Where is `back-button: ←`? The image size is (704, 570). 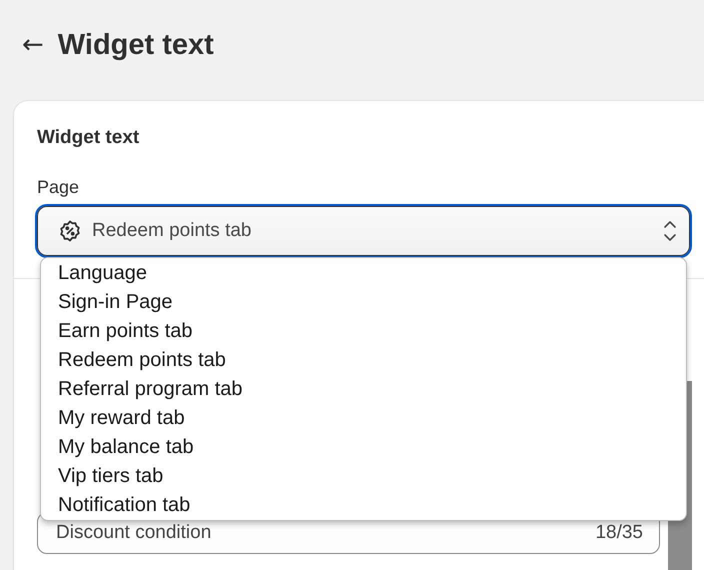 back-button: ← is located at coordinates (33, 45).